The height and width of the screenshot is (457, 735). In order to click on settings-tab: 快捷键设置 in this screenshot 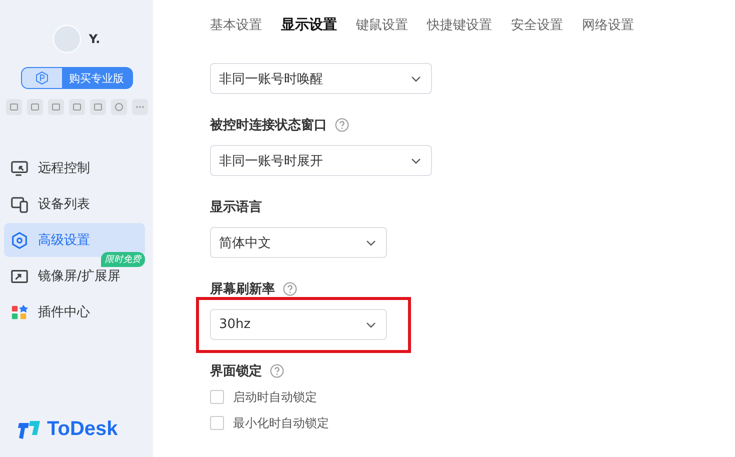, I will do `click(459, 25)`.